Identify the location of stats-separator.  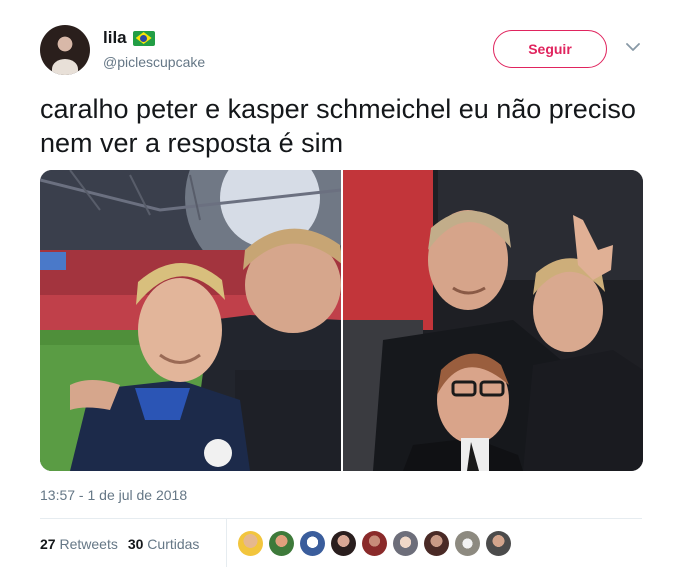
(226, 543).